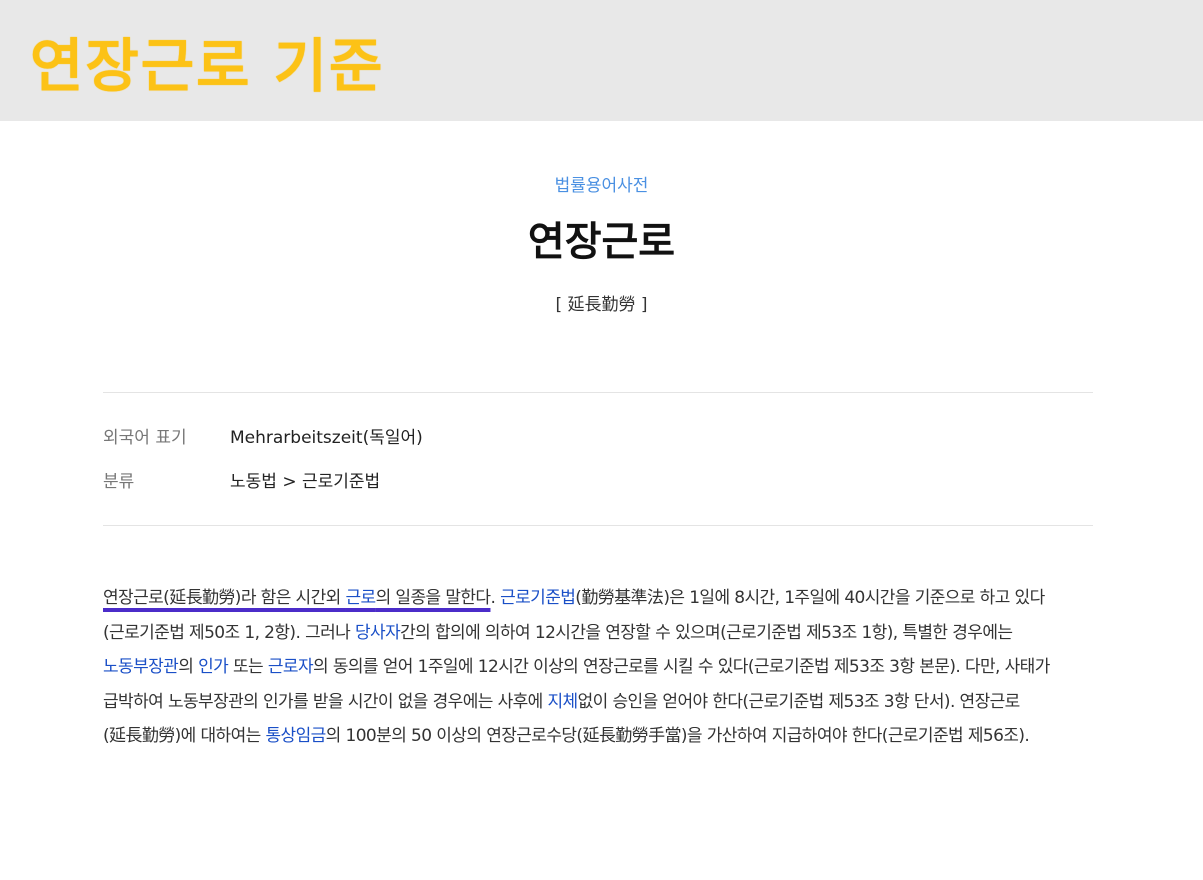 The width and height of the screenshot is (1203, 880). Describe the element at coordinates (207, 66) in the screenshot. I see `banner-title: 연장근로 기준` at that location.